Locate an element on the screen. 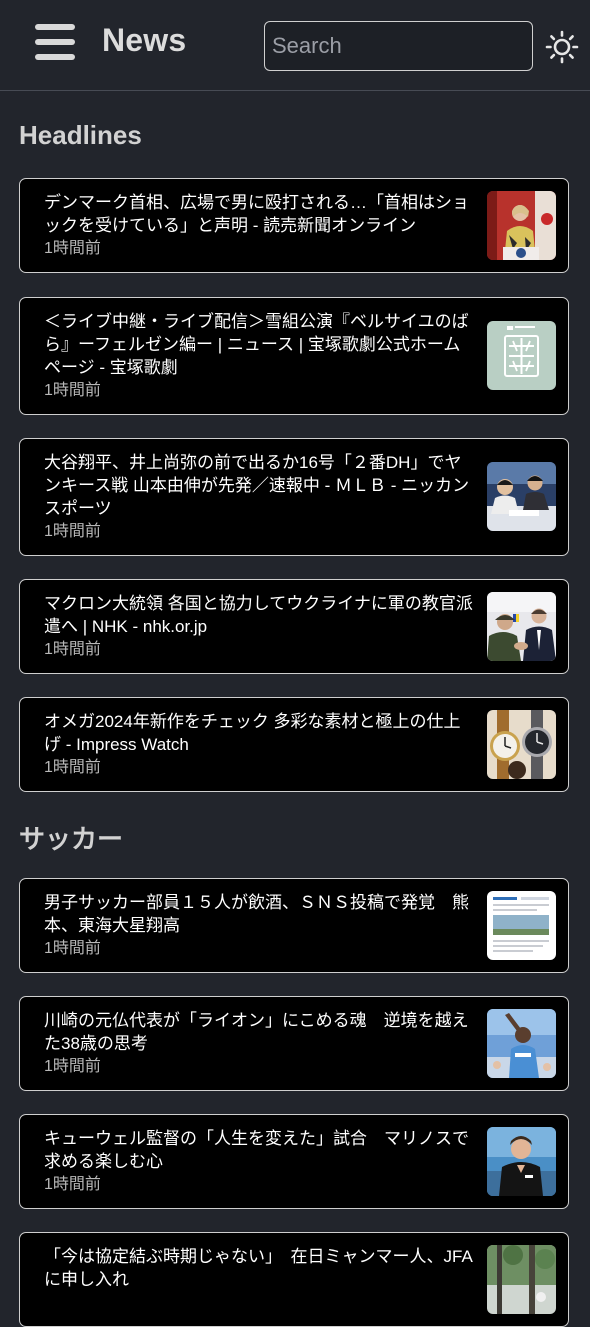  news-card: 川崎の元仏代表が「ライオン」にこめる魂 逆境を越えた38歳の思考 1時間前 is located at coordinates (294, 1043).